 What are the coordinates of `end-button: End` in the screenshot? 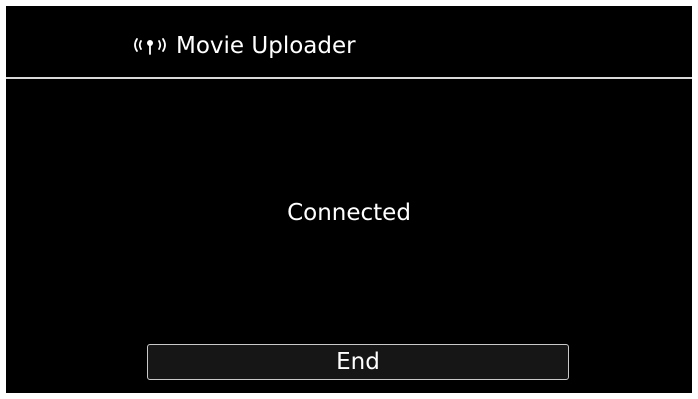 It's located at (358, 362).